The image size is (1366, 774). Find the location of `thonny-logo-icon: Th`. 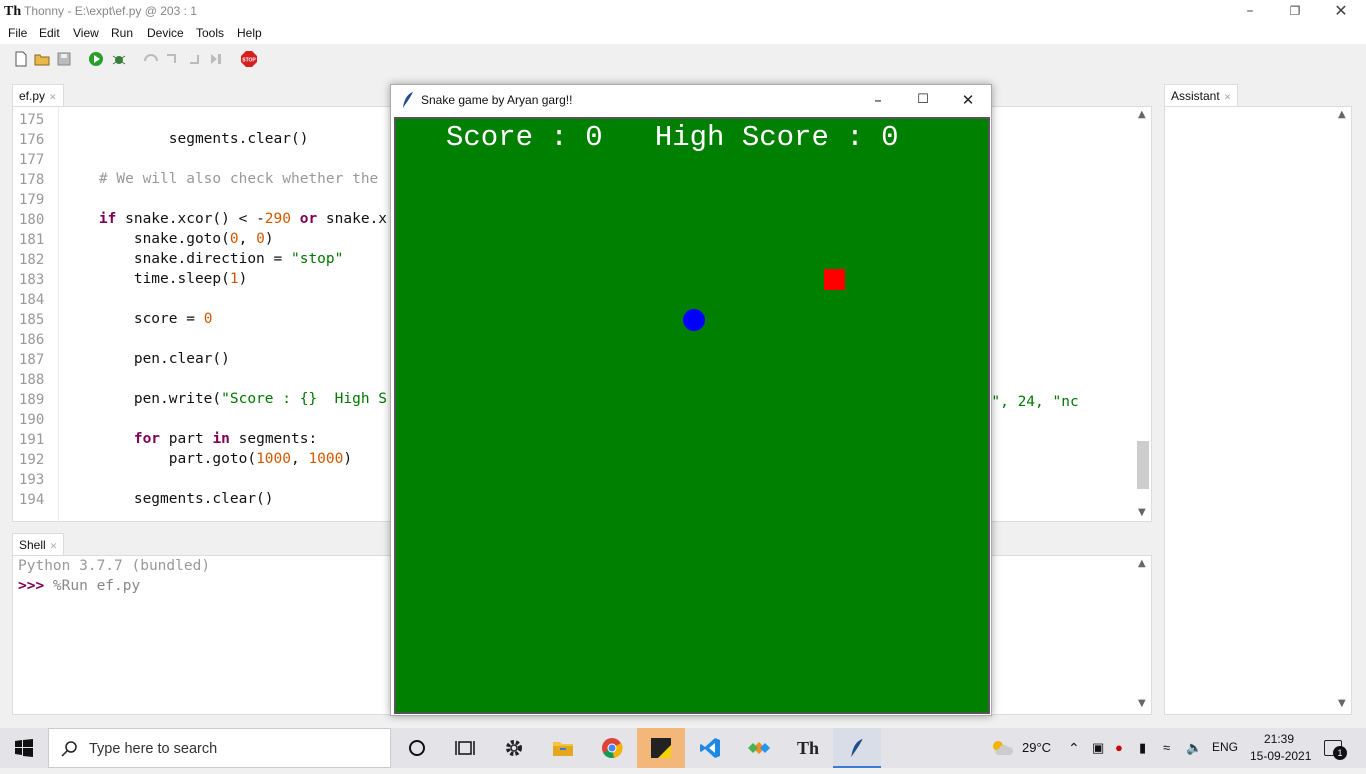

thonny-logo-icon: Th is located at coordinates (13, 11).